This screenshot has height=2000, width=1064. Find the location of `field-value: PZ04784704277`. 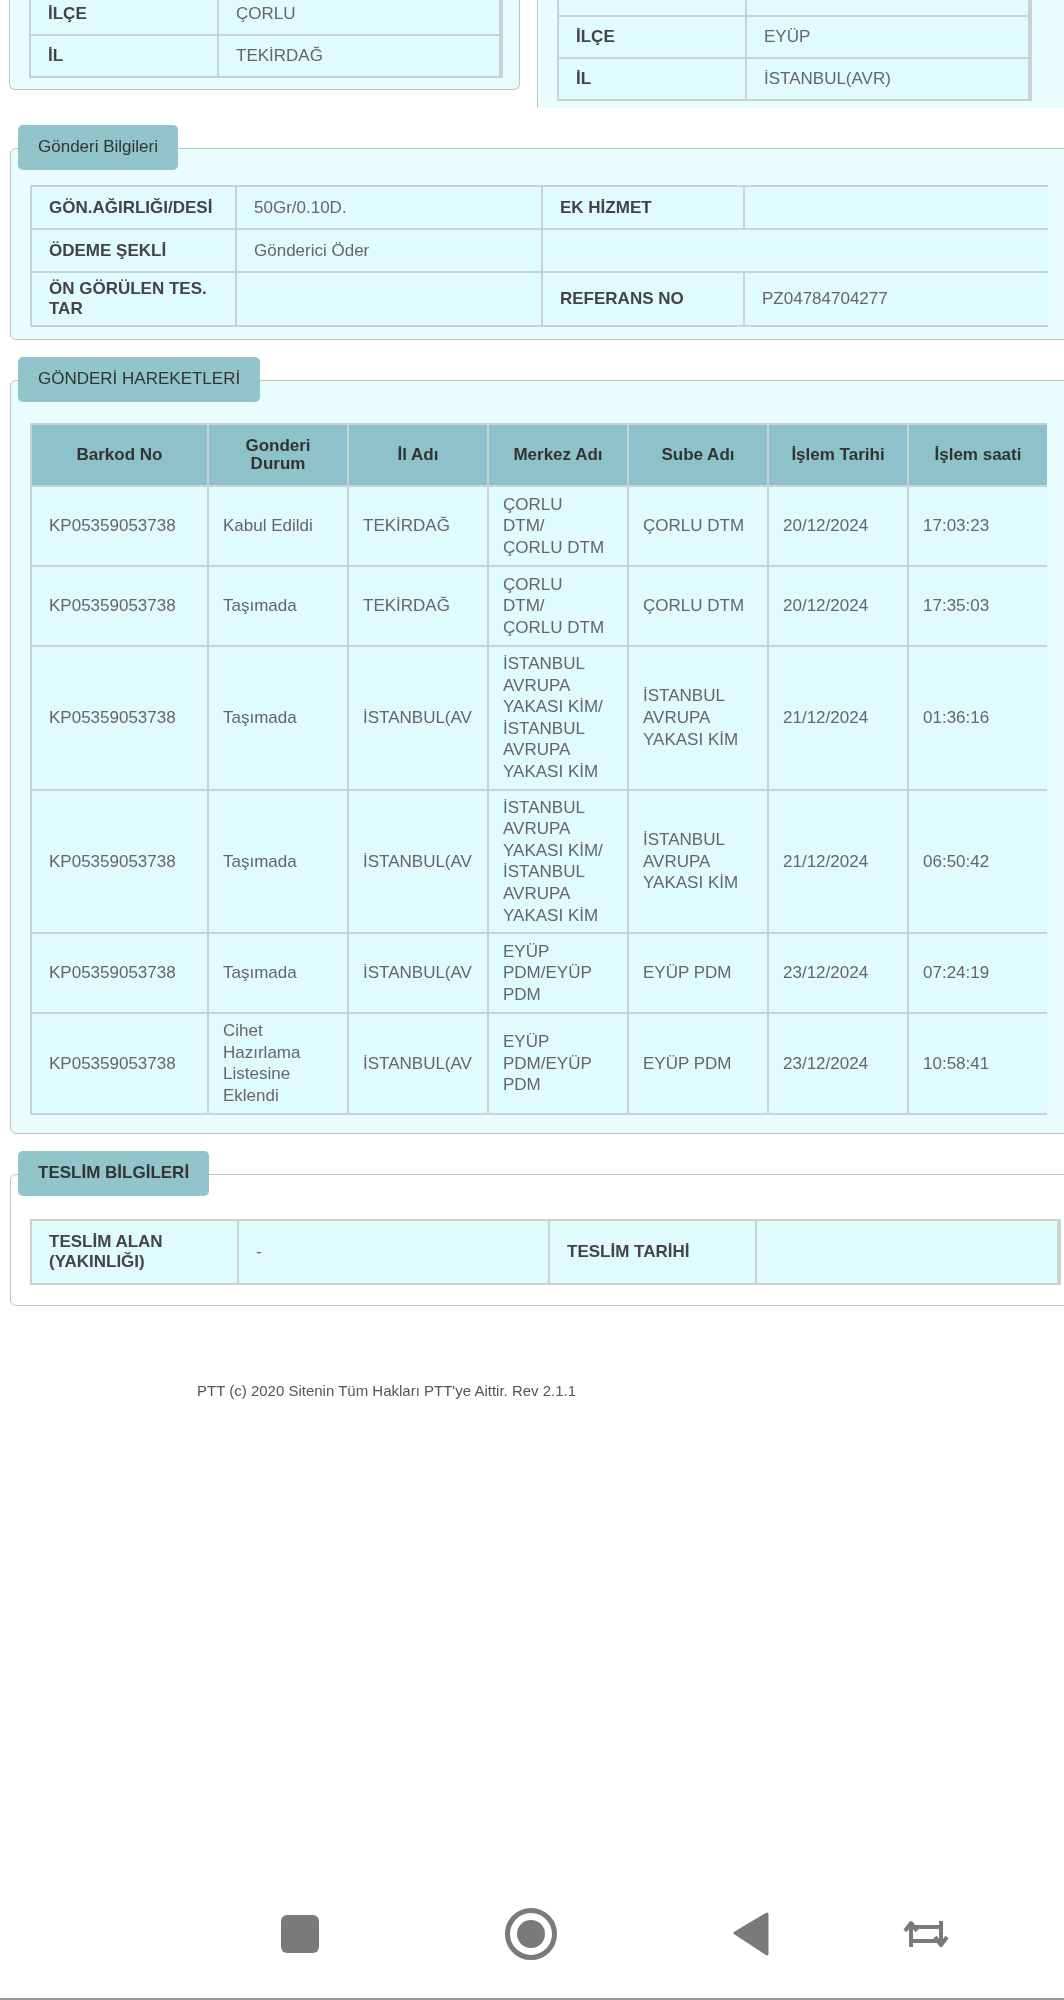

field-value: PZ04784704277 is located at coordinates (896, 299).